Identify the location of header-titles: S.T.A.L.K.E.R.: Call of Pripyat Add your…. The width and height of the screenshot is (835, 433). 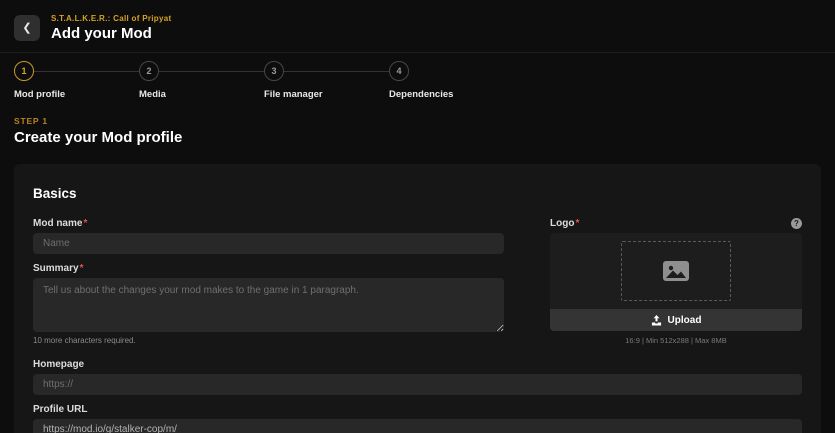
(111, 28).